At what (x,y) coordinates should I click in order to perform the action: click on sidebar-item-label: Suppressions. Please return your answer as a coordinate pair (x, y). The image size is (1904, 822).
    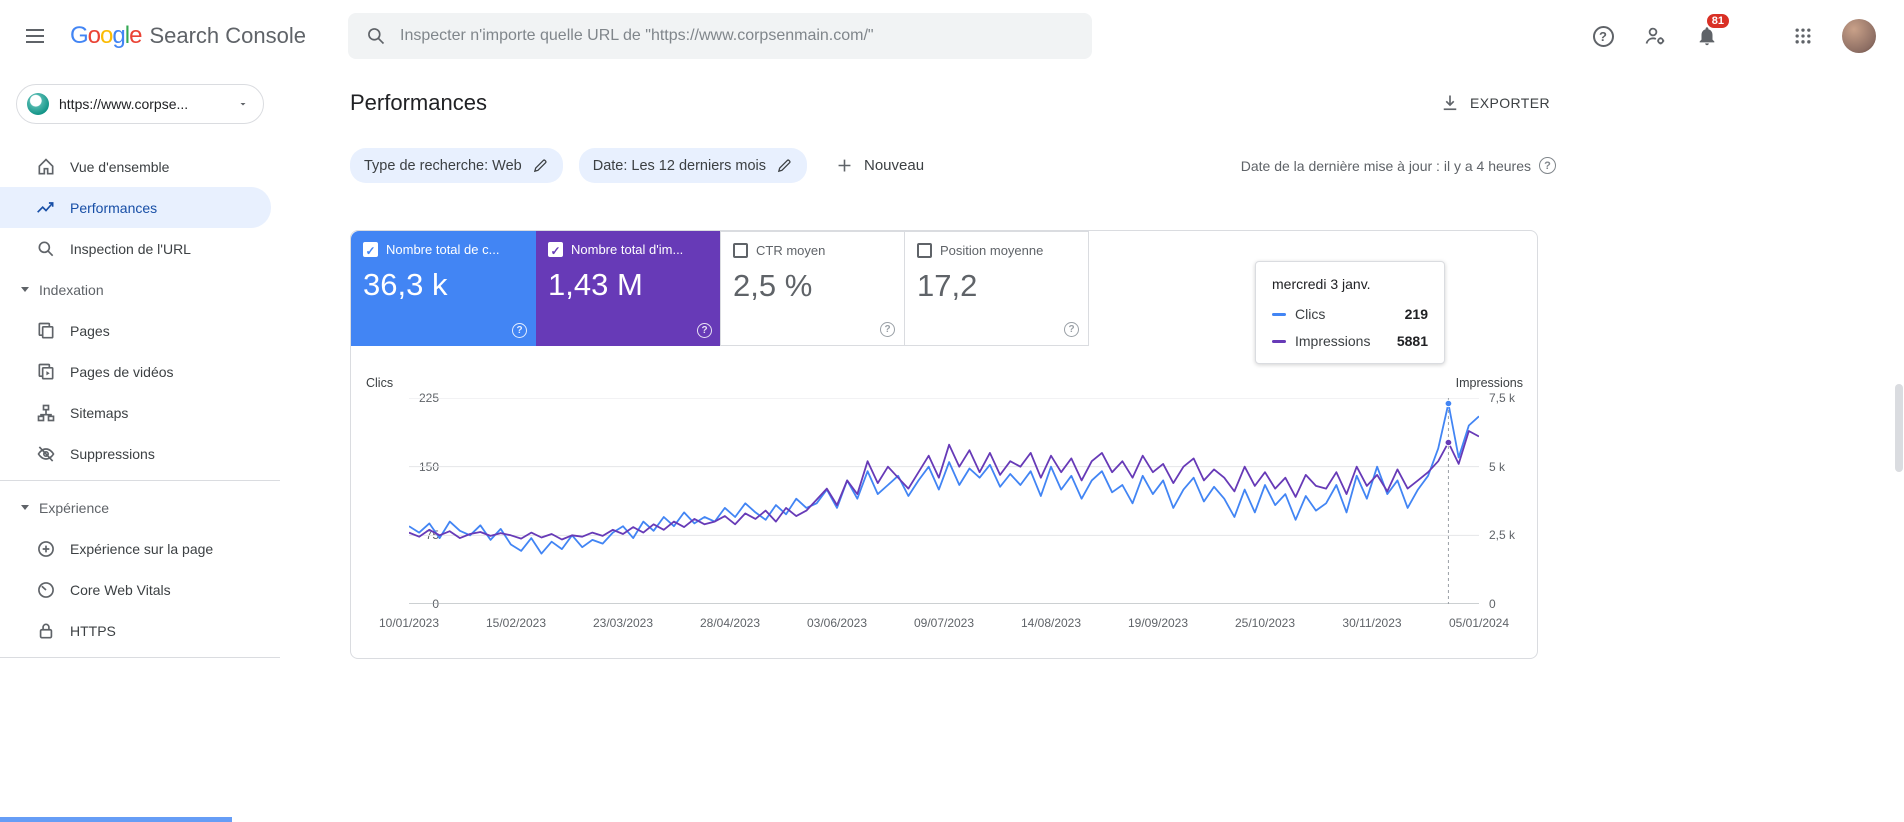
    Looking at the image, I should click on (112, 453).